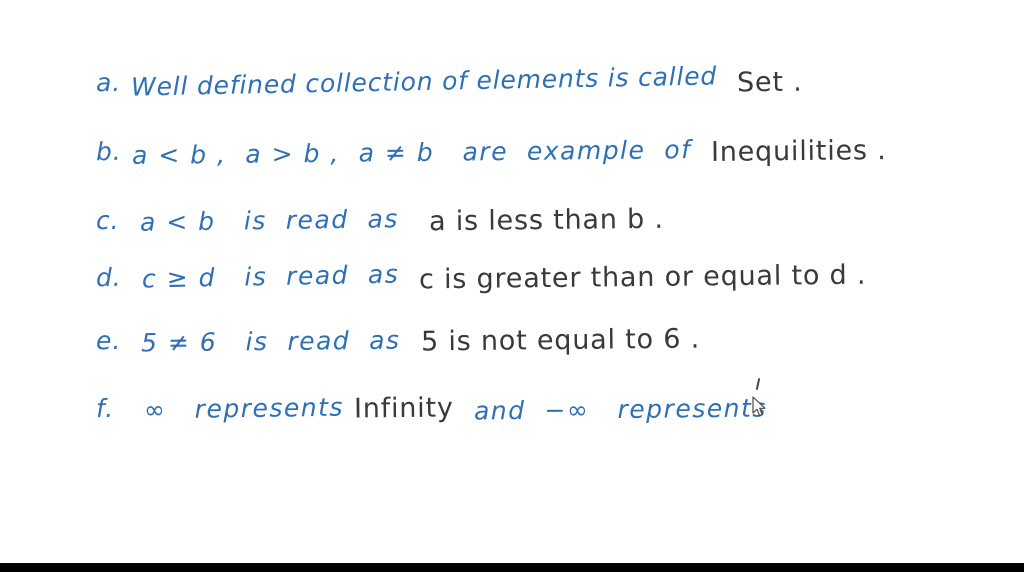 This screenshot has width=1024, height=572. Describe the element at coordinates (270, 276) in the screenshot. I see `note-prompt-d: c ≥ d is read as` at that location.